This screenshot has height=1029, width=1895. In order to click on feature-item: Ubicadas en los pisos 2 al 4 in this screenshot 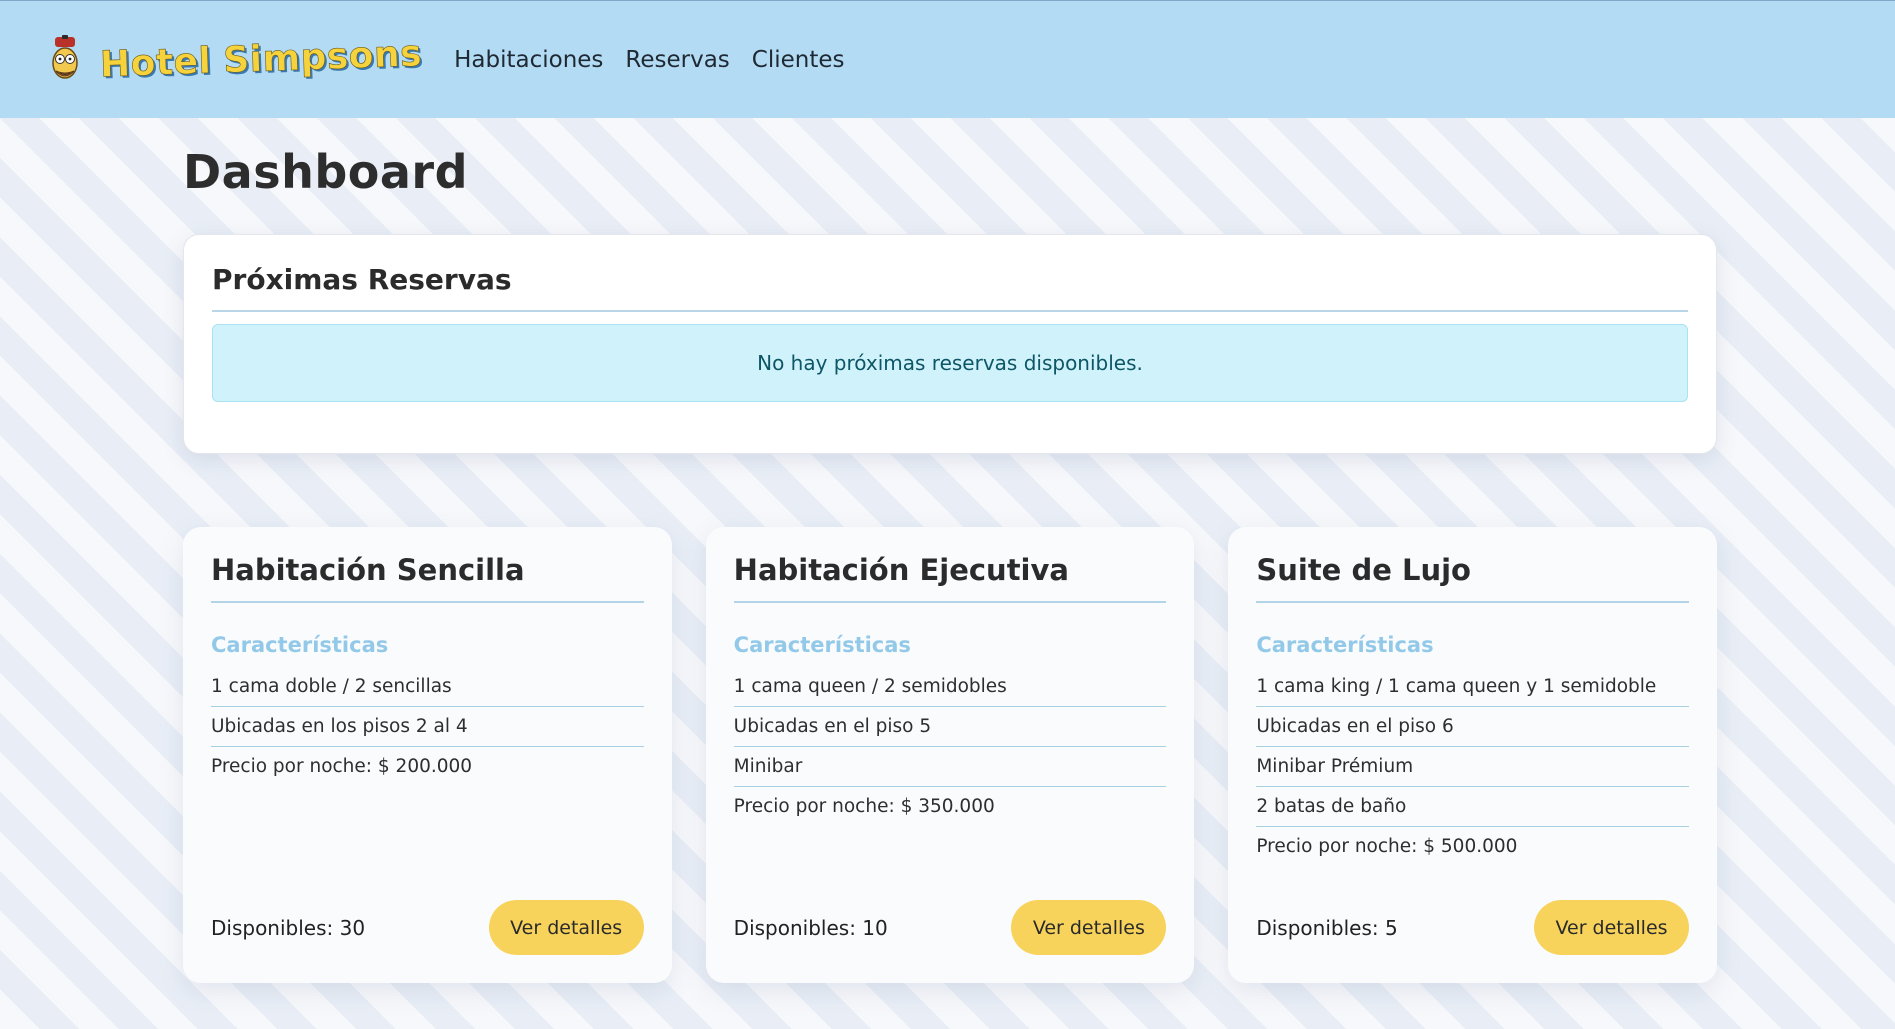, I will do `click(427, 727)`.